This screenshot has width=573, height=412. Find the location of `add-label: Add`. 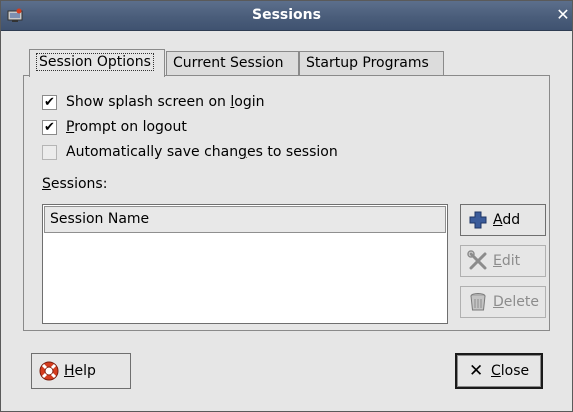

add-label: Add is located at coordinates (507, 220).